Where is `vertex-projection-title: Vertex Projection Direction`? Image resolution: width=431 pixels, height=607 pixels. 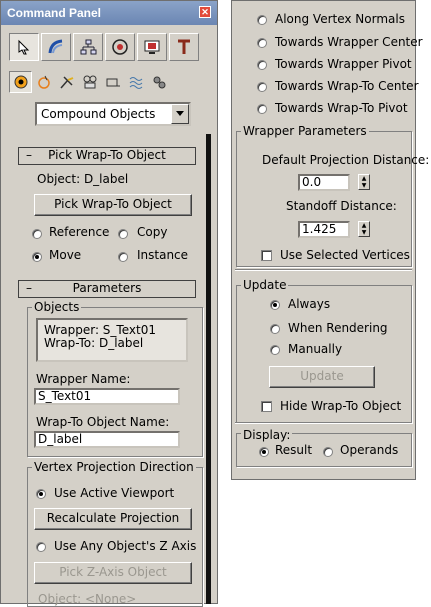
vertex-projection-title: Vertex Projection Direction is located at coordinates (114, 467).